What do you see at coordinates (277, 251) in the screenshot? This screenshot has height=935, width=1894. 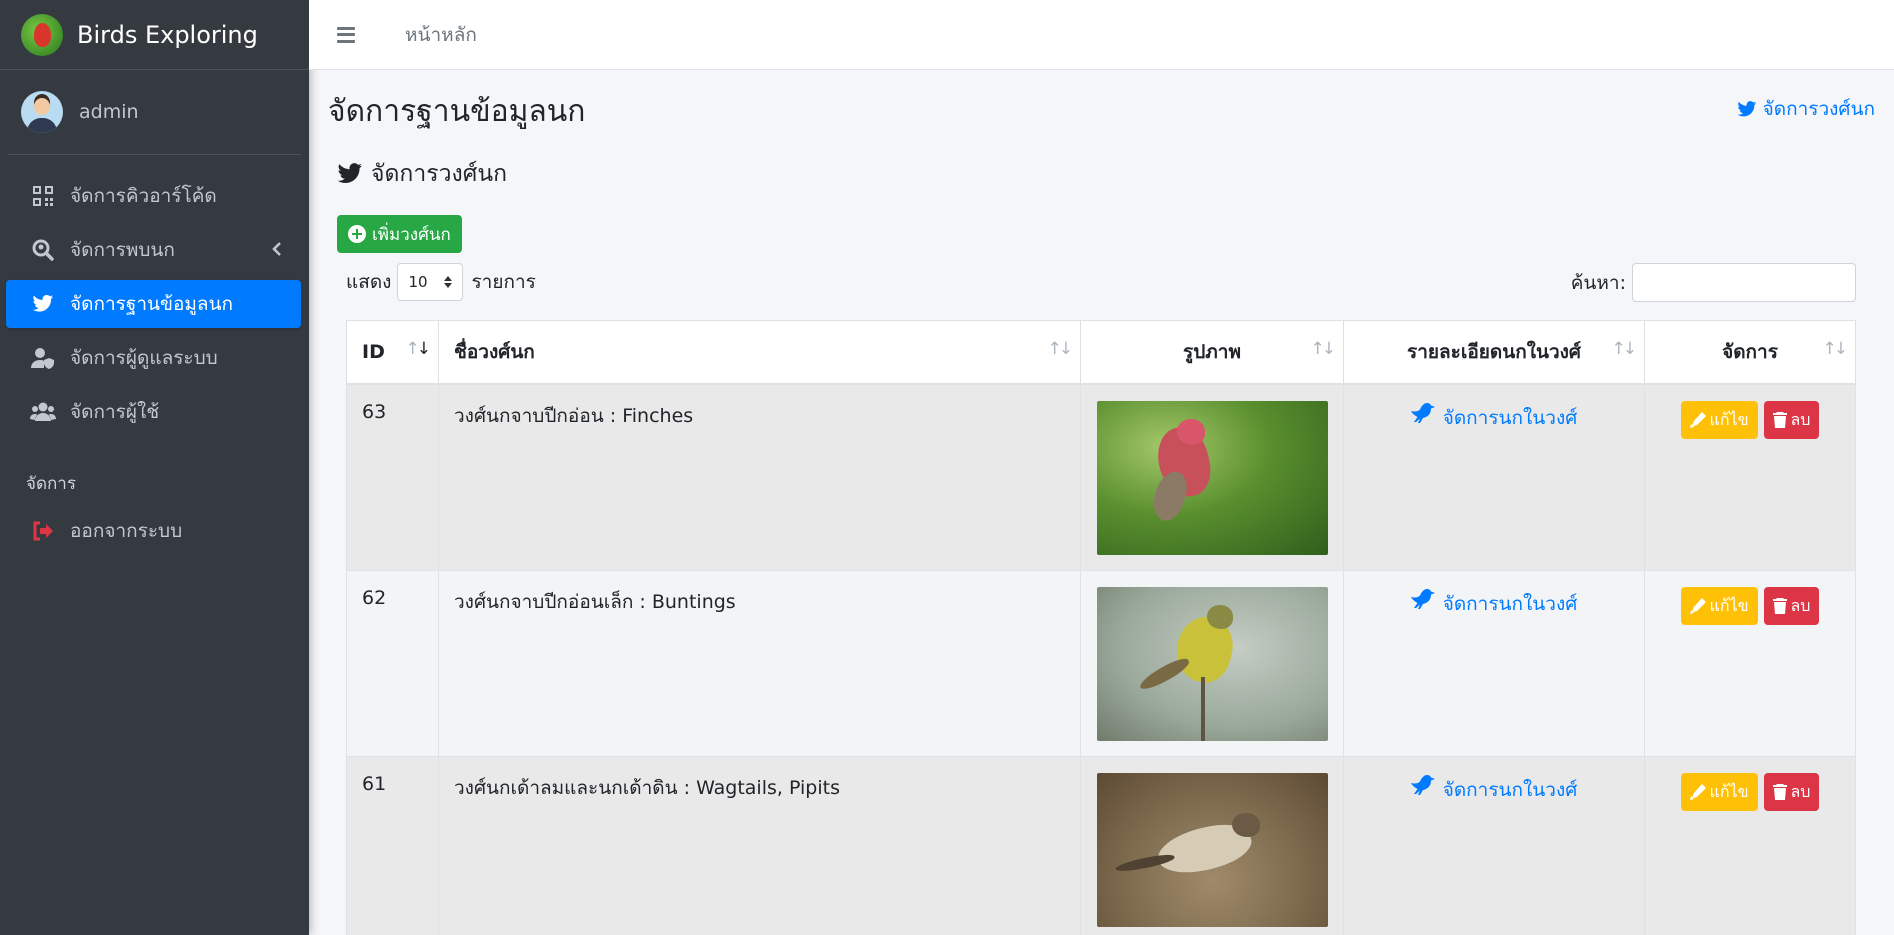 I see `chevron-left-icon` at bounding box center [277, 251].